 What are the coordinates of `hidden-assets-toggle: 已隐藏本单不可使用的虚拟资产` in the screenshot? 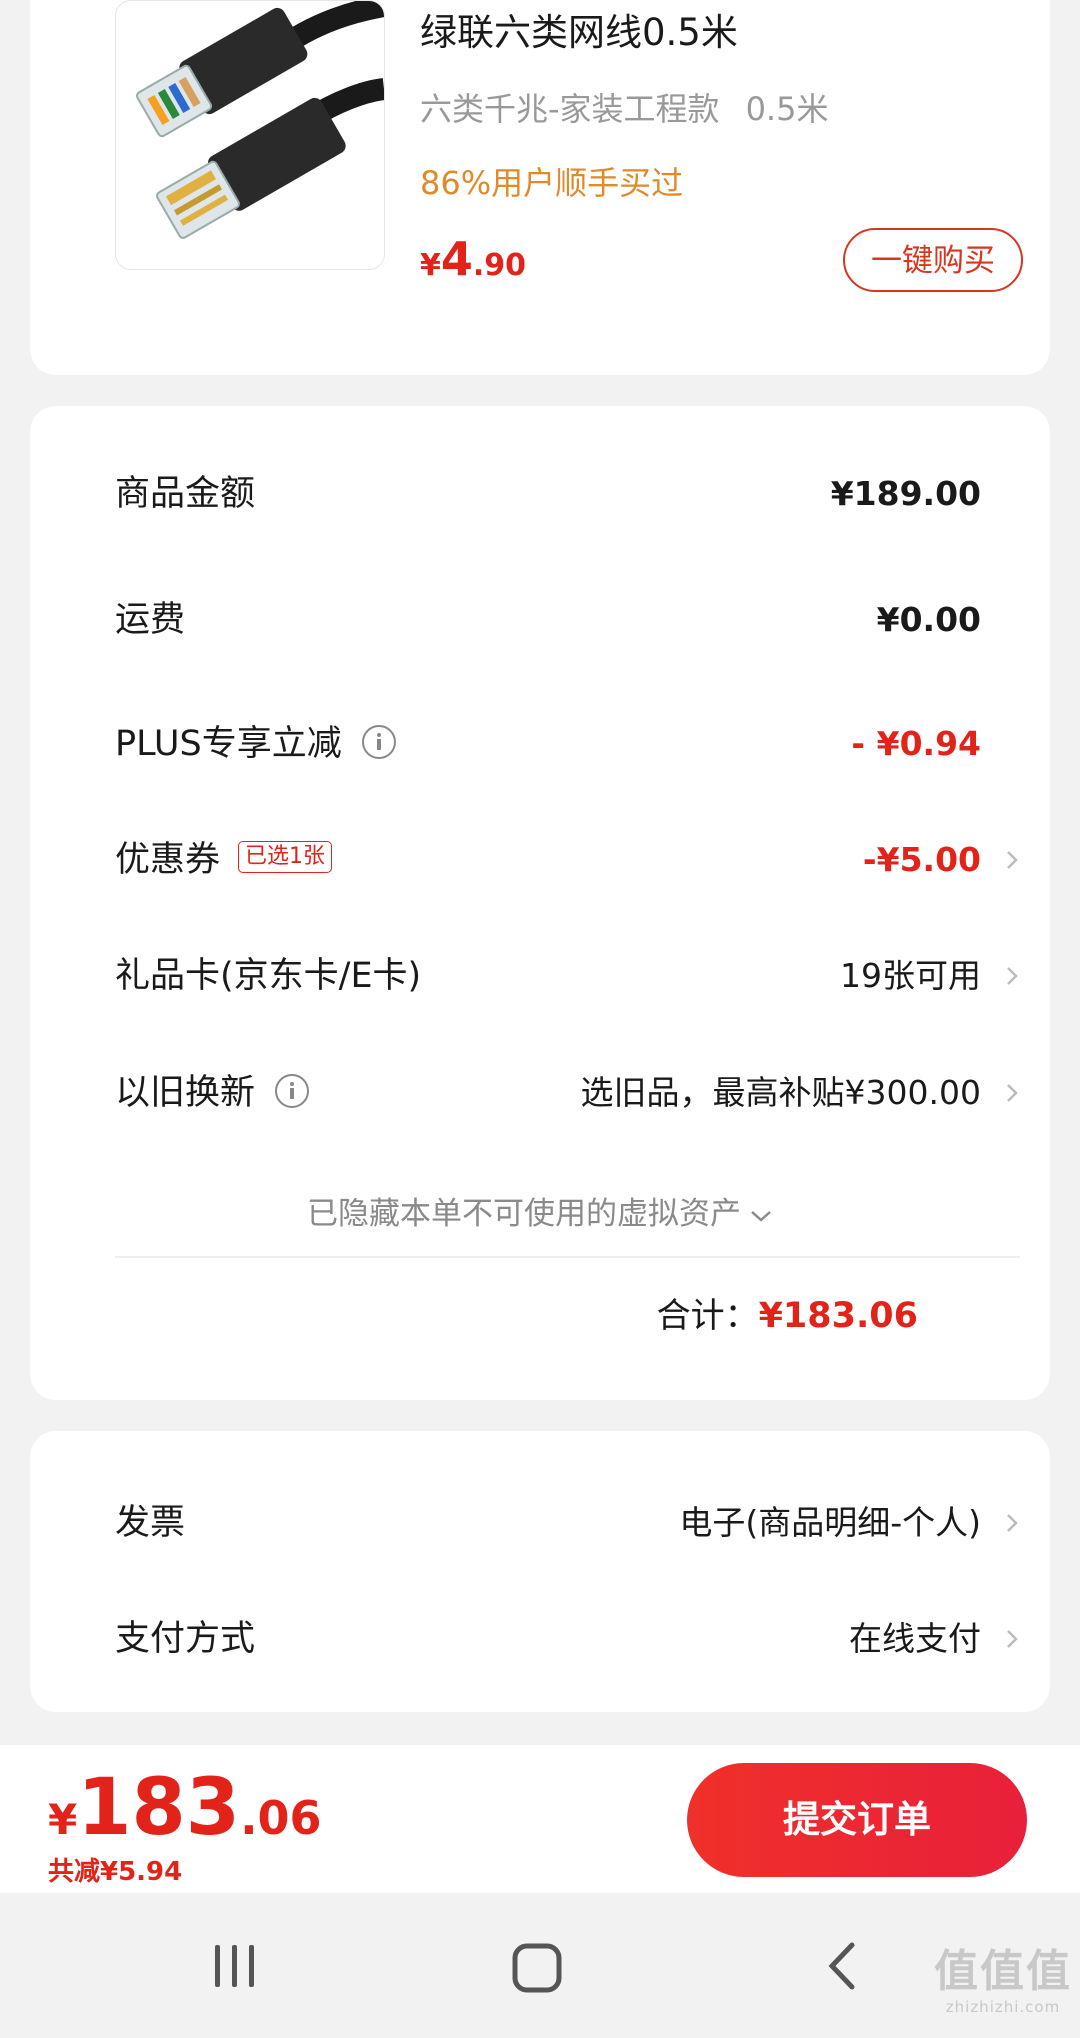 It's located at (540, 1210).